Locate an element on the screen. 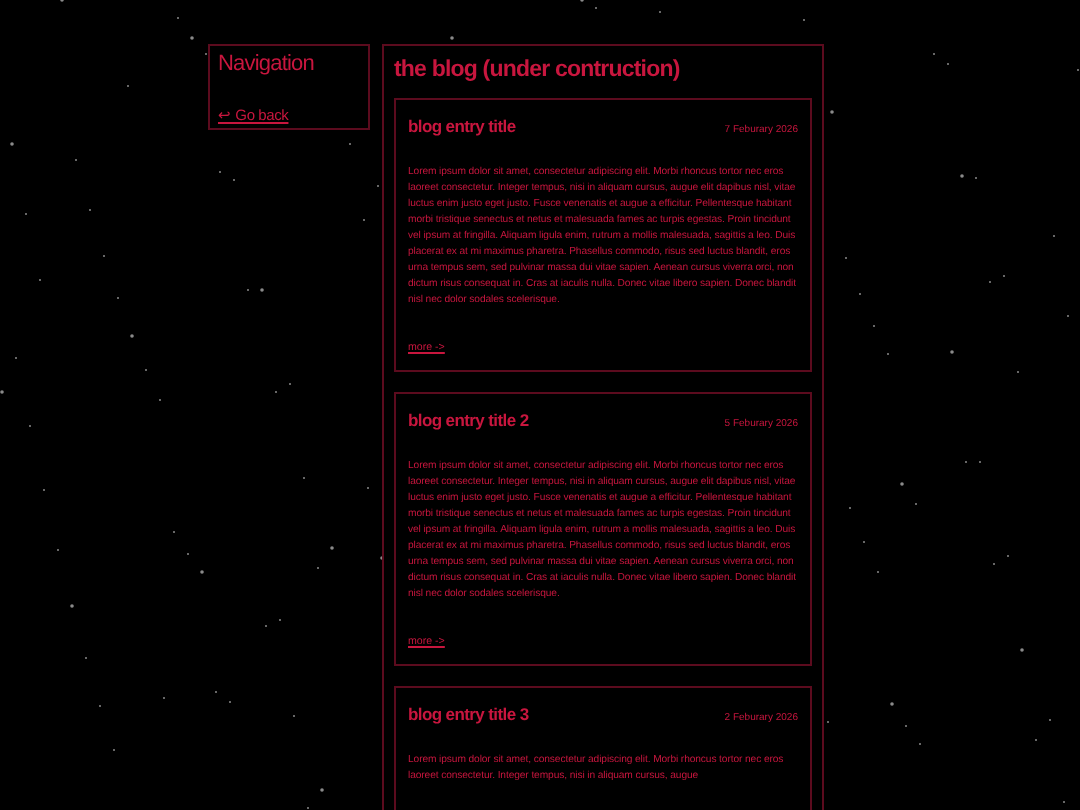 The height and width of the screenshot is (810, 1080). entry-title: blog entry title 2 is located at coordinates (468, 420).